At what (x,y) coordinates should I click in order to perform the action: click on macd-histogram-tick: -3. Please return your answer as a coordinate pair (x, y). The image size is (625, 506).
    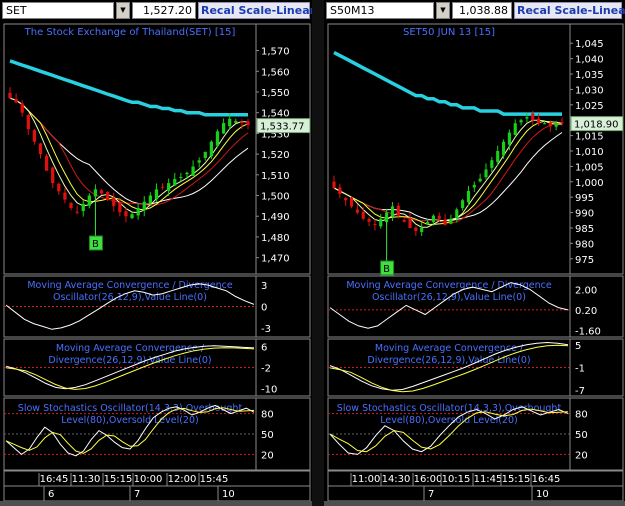
    Looking at the image, I should click on (266, 329).